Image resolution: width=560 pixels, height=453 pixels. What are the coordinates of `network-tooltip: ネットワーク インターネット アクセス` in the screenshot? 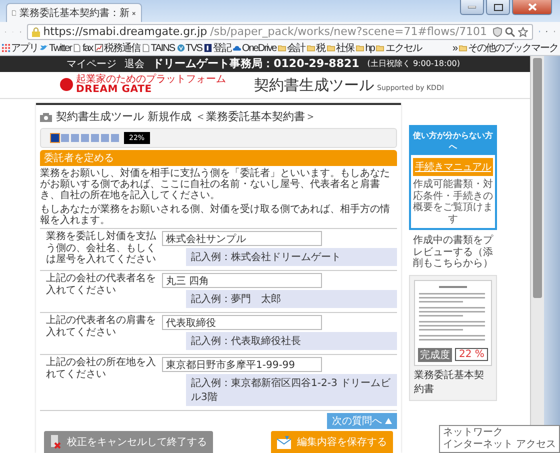 It's located at (499, 439).